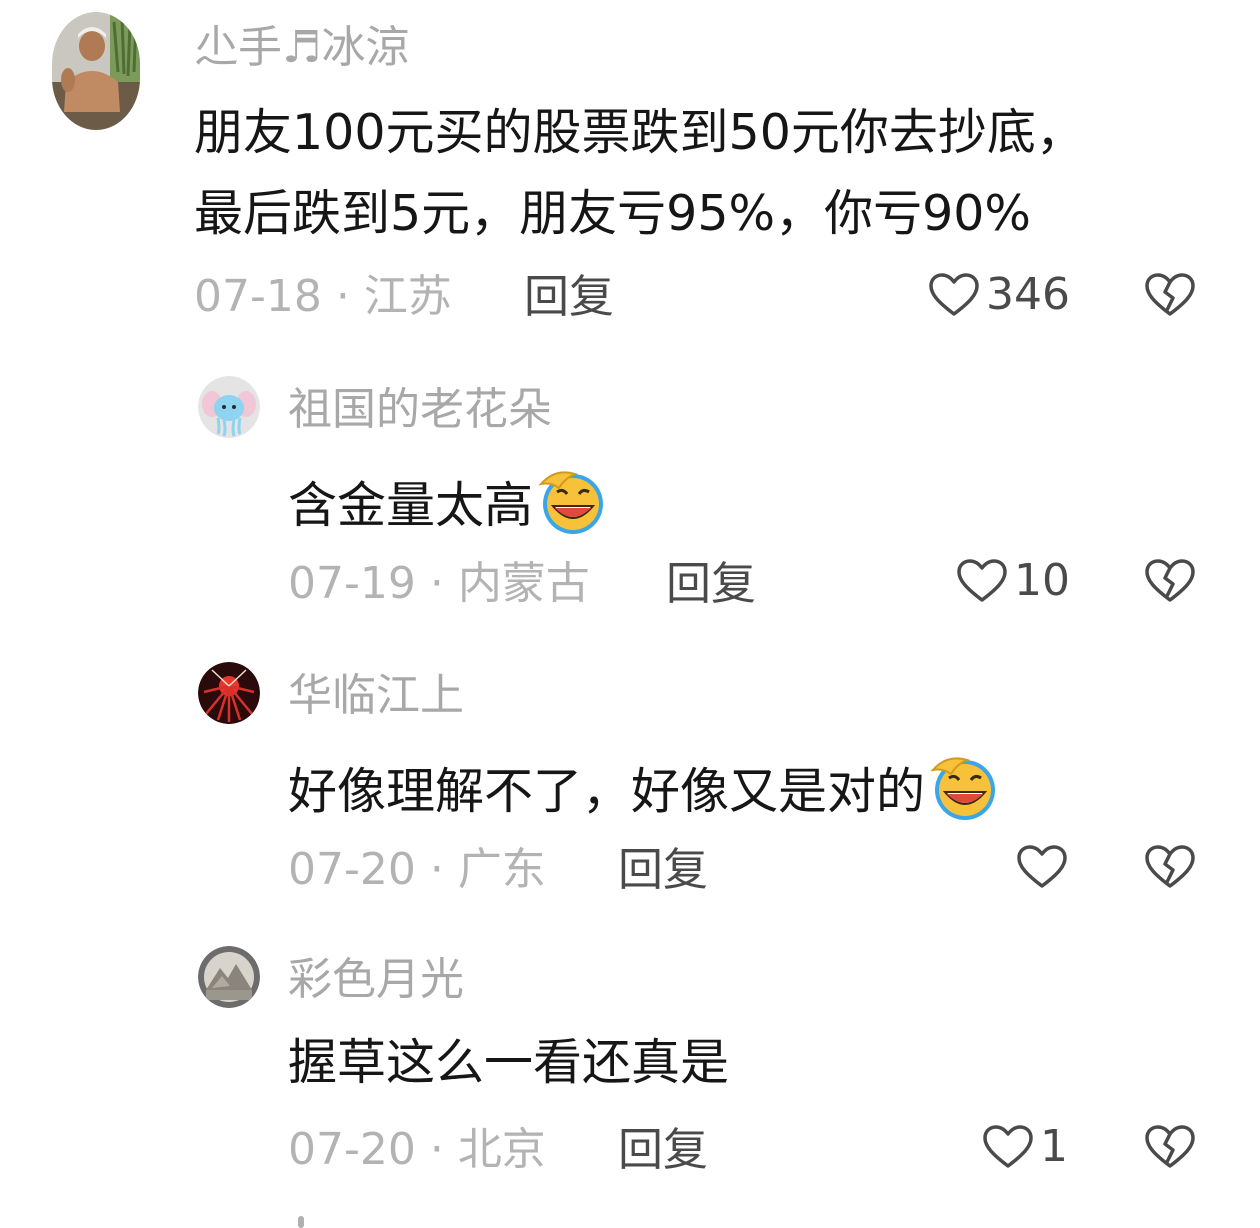  I want to click on comment-text: 好像理解不了，好像又是对的, so click(644, 787).